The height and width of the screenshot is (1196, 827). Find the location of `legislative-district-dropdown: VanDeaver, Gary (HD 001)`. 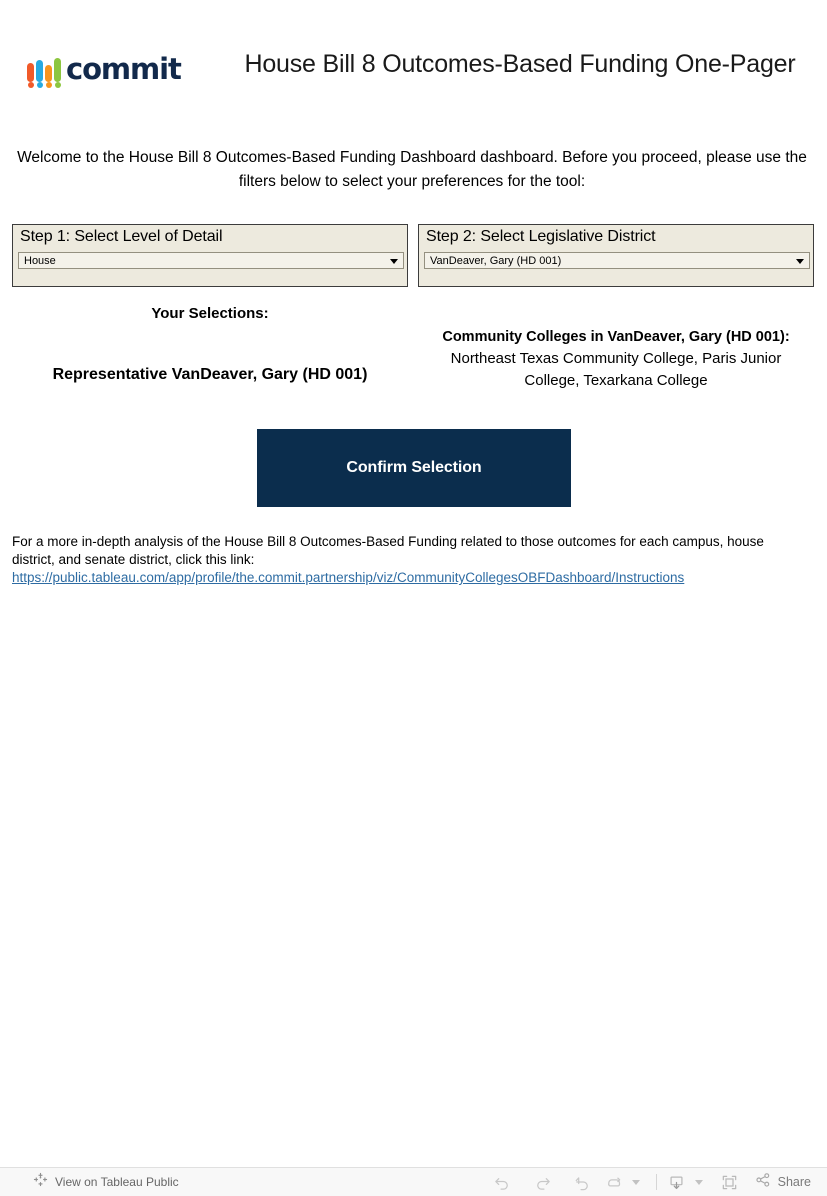

legislative-district-dropdown: VanDeaver, Gary (HD 001) is located at coordinates (617, 260).